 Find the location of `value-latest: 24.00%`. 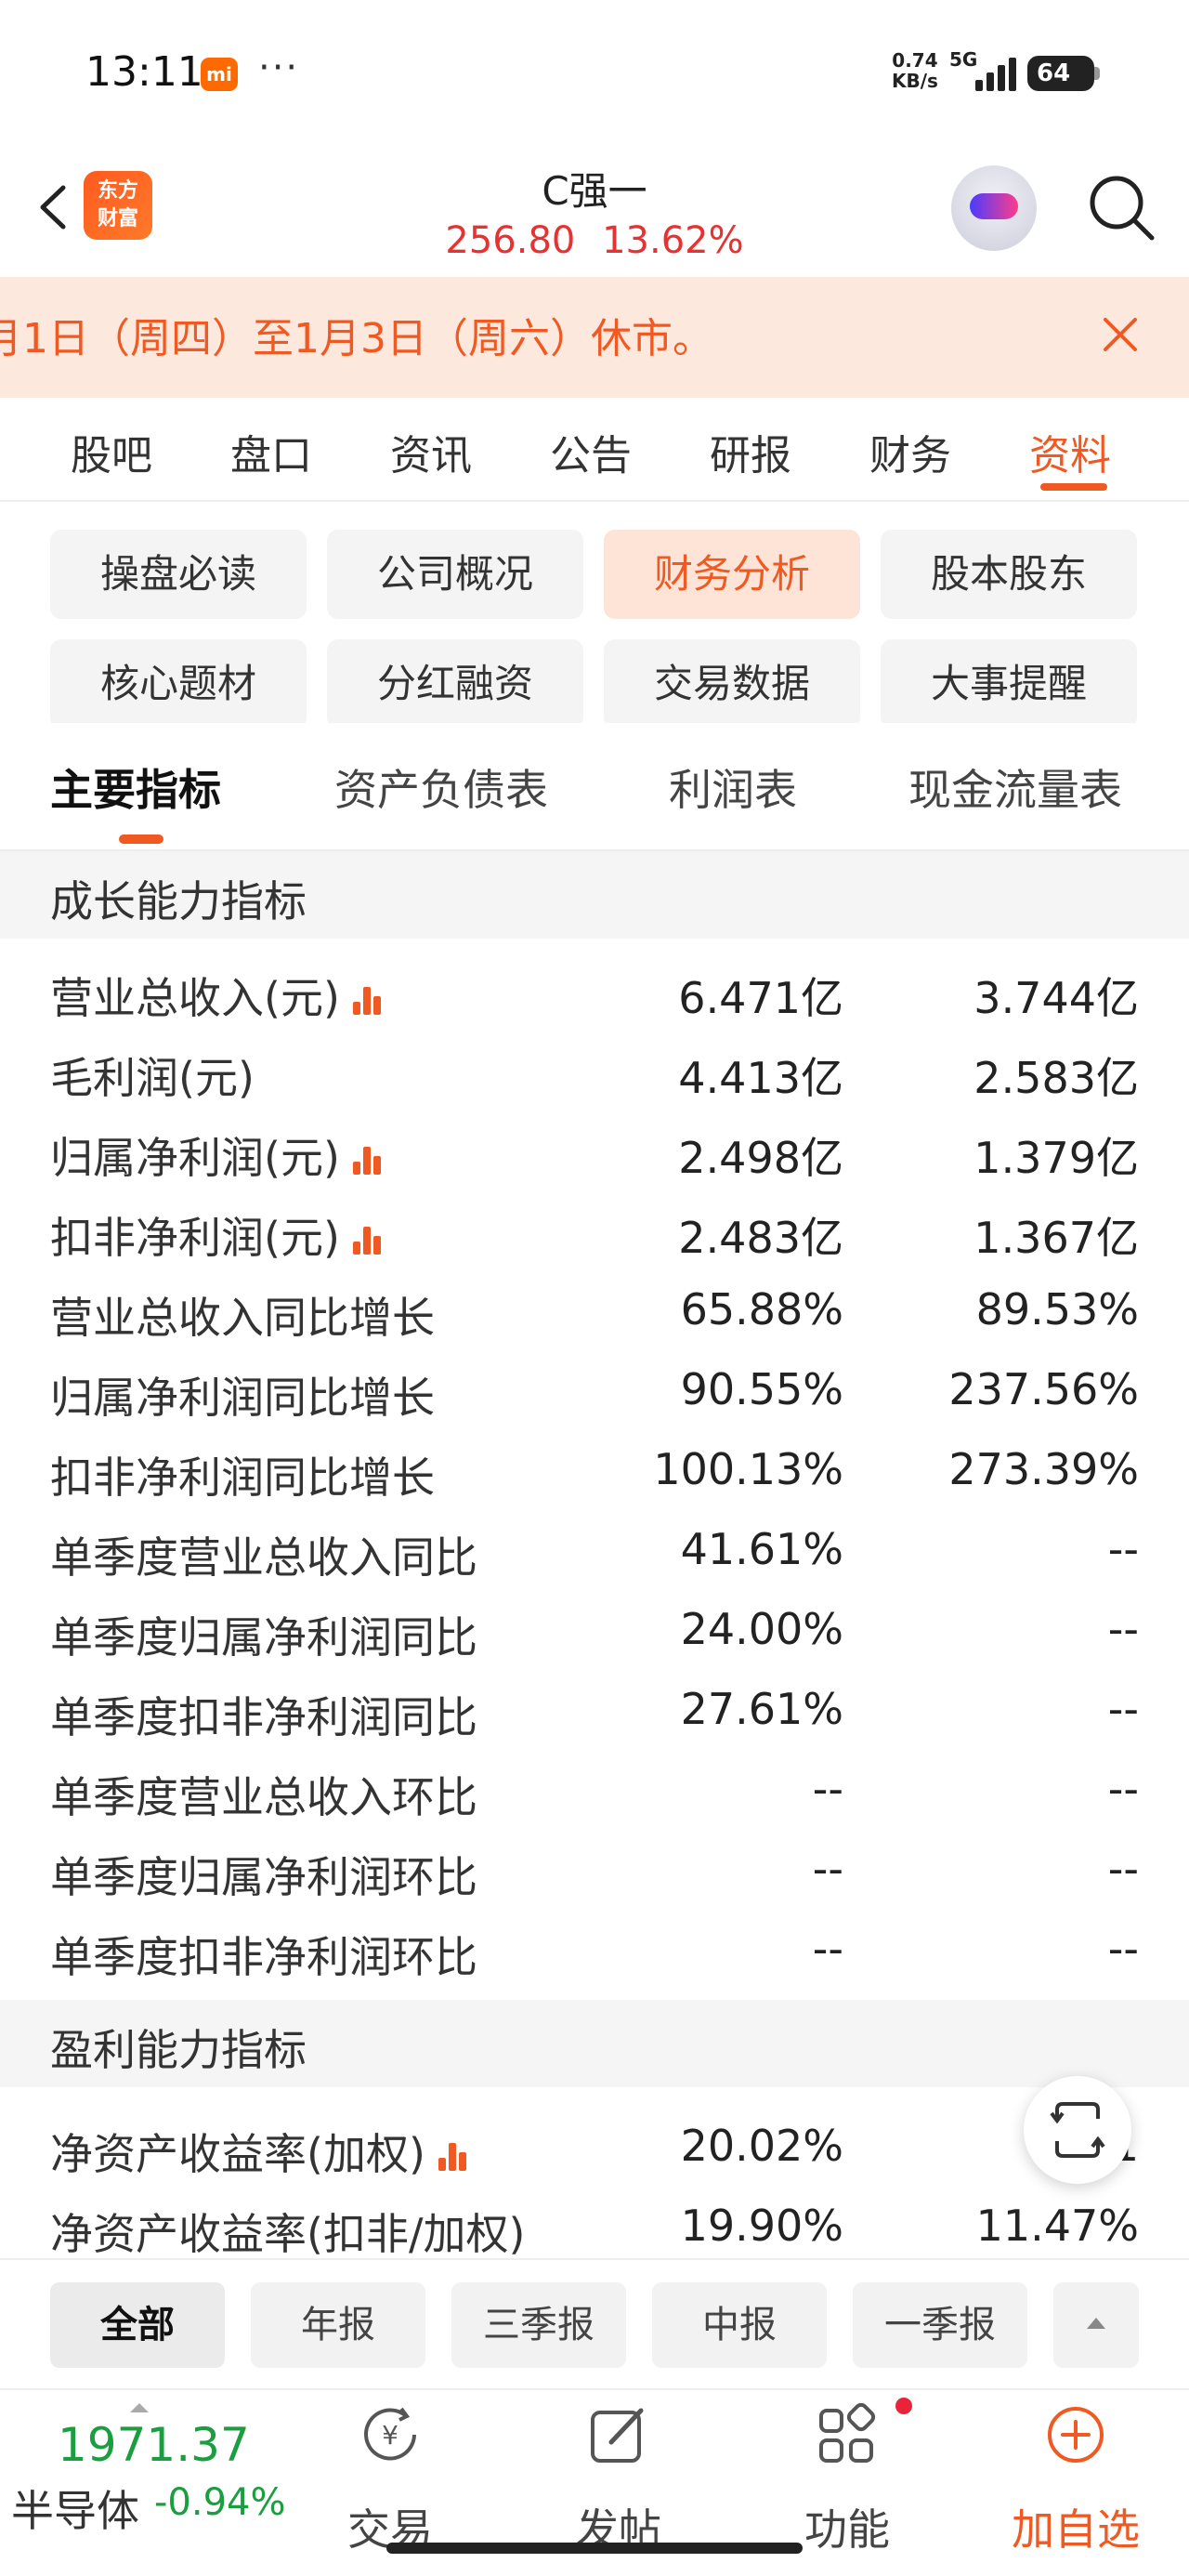

value-latest: 24.00% is located at coordinates (761, 1629).